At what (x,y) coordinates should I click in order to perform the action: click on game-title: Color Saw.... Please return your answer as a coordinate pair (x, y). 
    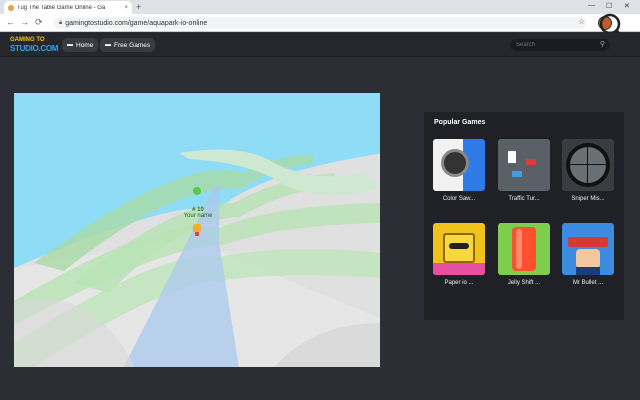
    Looking at the image, I should click on (459, 199).